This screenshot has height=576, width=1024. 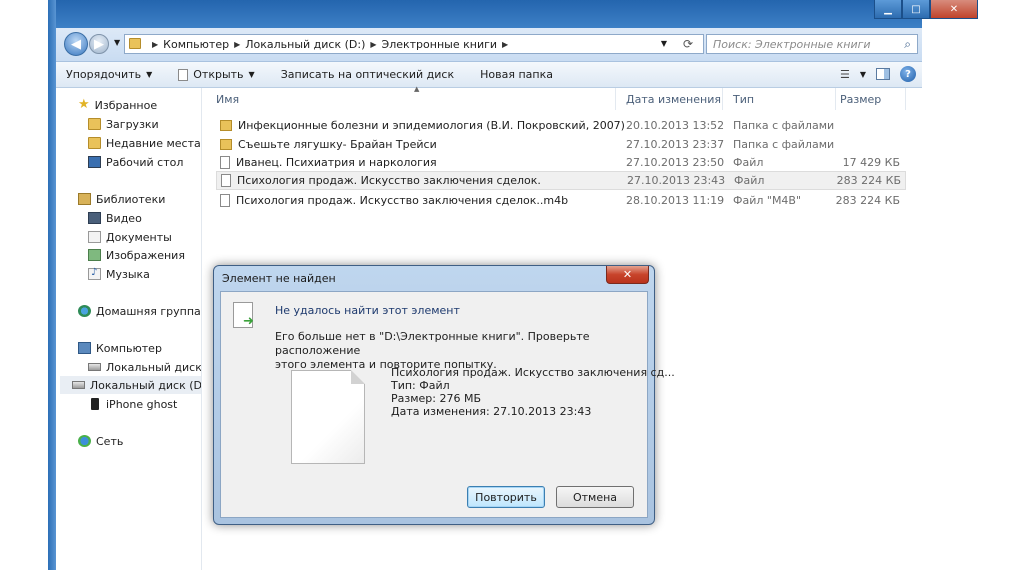 I want to click on organize-button: Упорядочить ▼, so click(x=109, y=74).